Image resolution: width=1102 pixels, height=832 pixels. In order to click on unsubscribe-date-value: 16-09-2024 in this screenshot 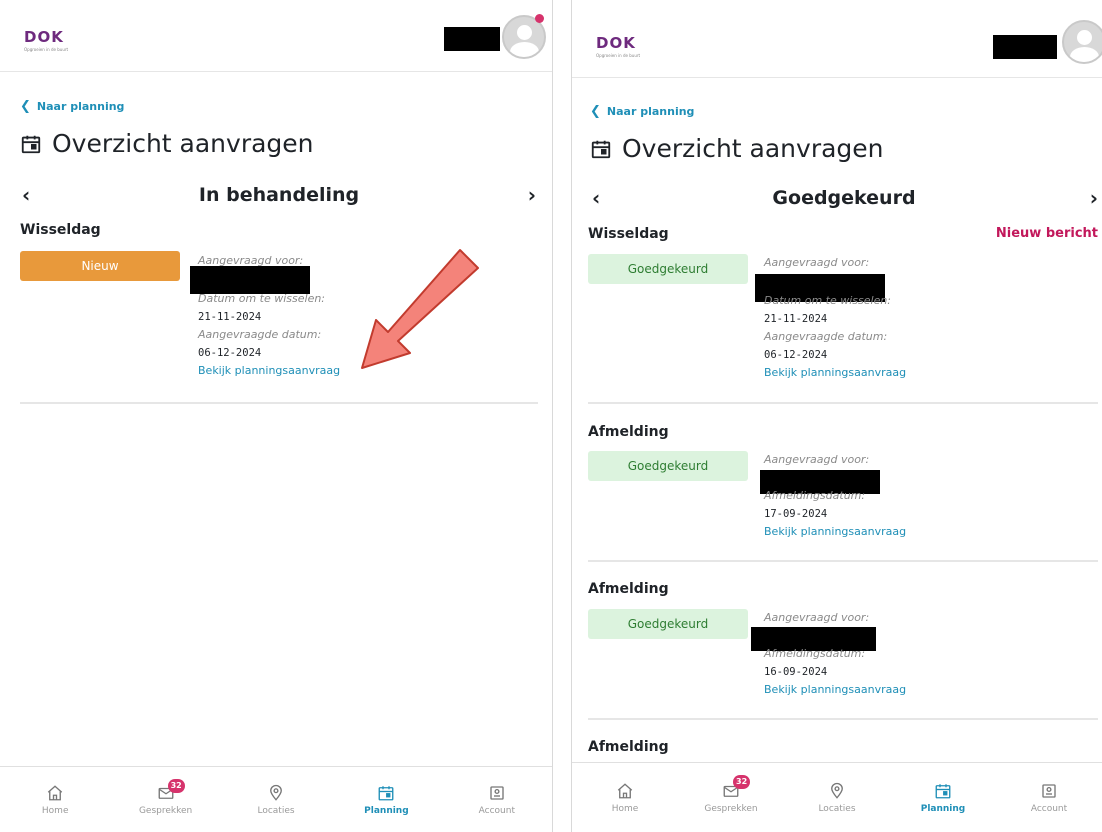, I will do `click(796, 672)`.